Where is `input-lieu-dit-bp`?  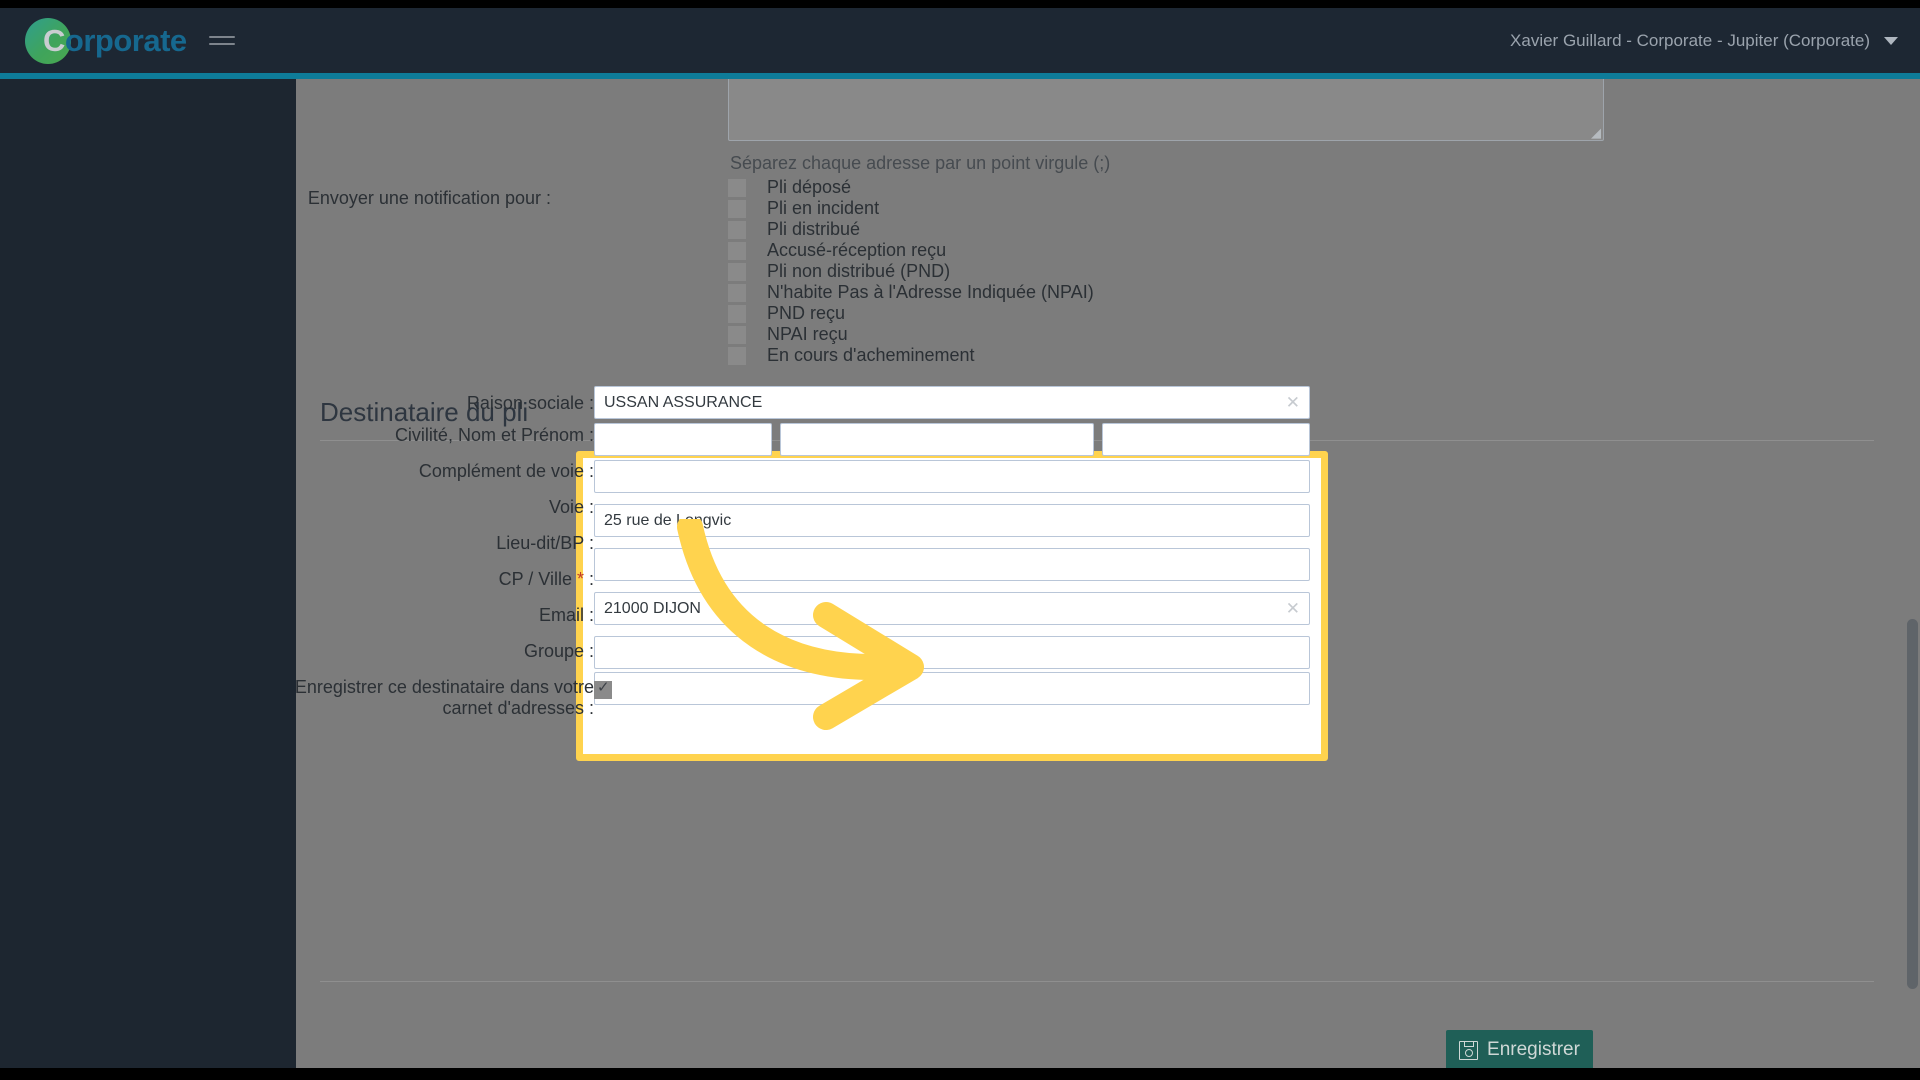 input-lieu-dit-bp is located at coordinates (952, 564).